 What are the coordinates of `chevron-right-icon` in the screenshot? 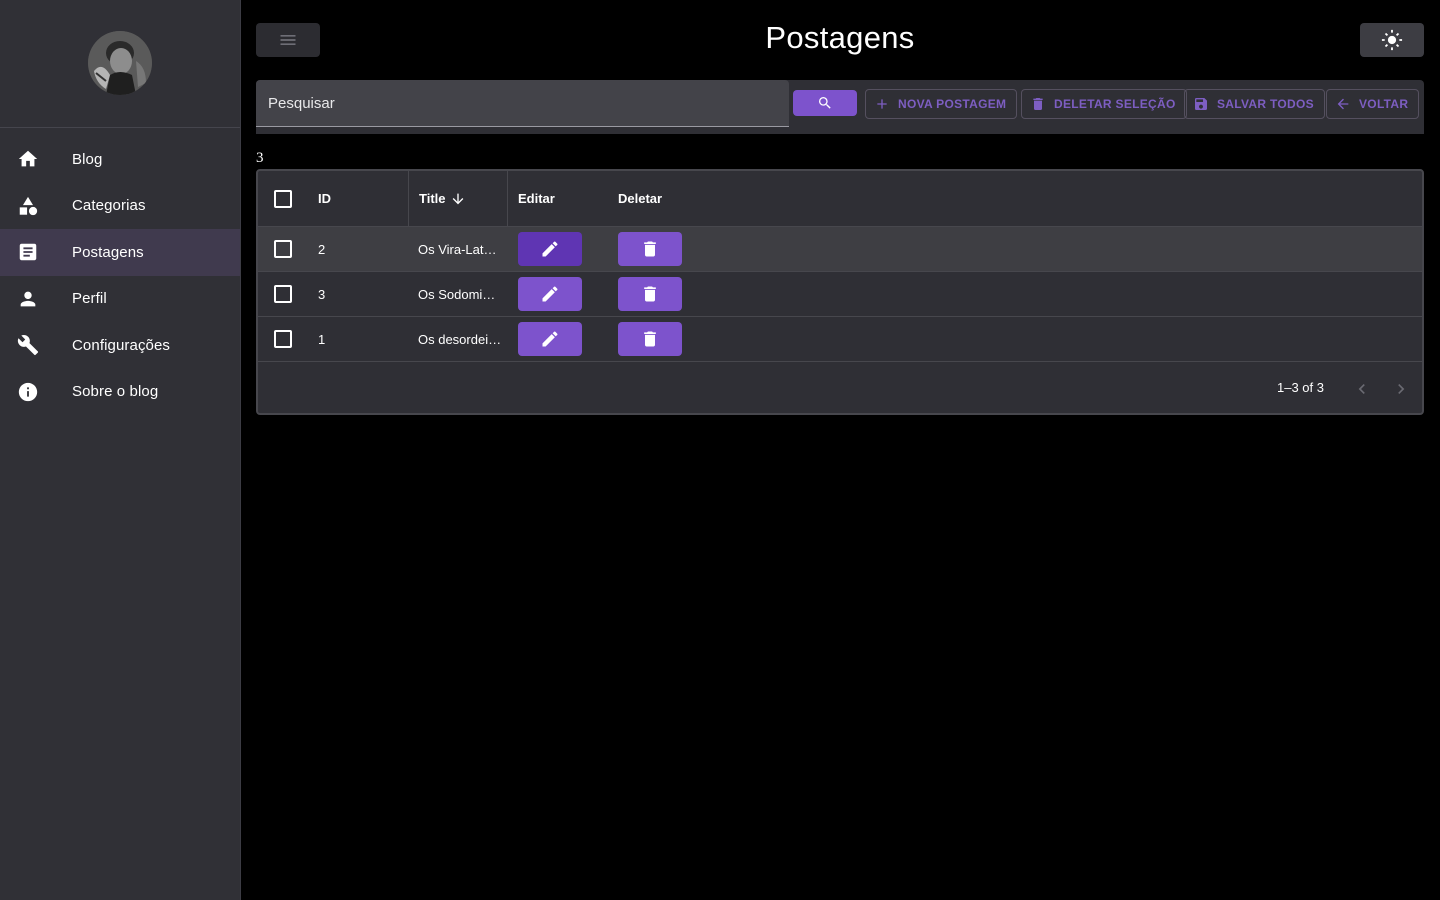 It's located at (1401, 389).